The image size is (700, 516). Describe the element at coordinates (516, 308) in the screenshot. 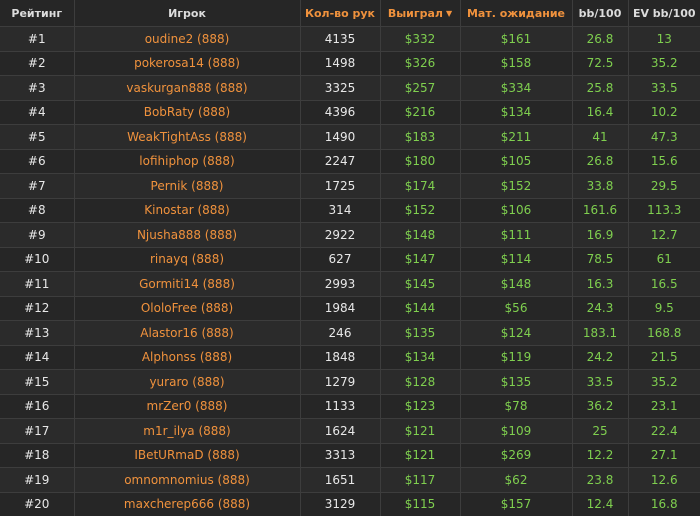

I see `ev-cell: $56` at that location.